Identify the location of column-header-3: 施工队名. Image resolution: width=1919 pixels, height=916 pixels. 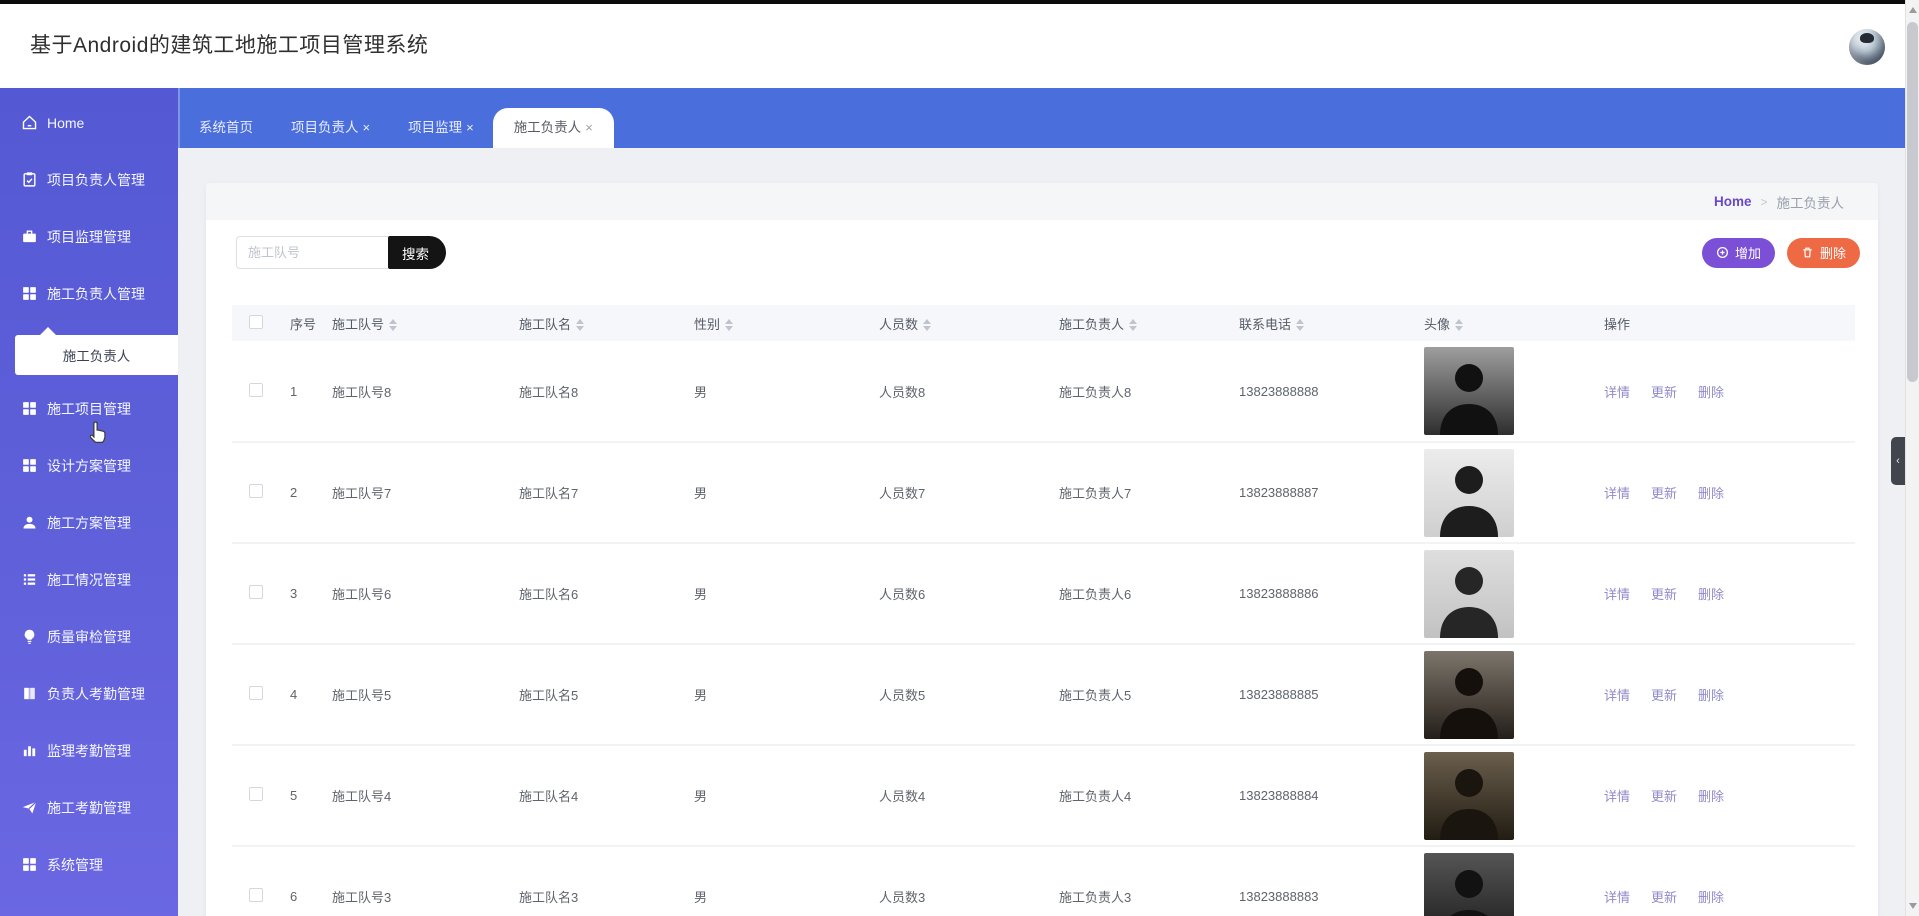
(594, 323).